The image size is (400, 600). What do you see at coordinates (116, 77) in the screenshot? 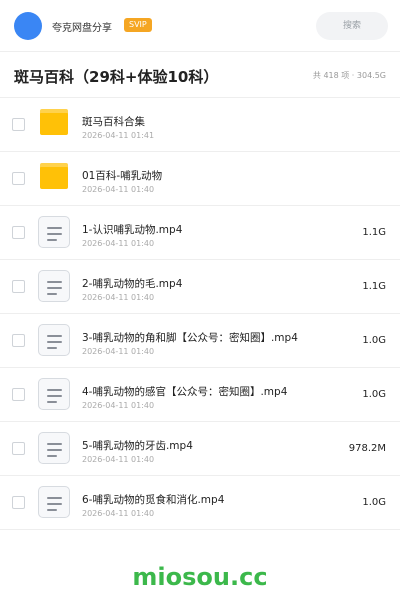
I see `folder-title: 斑马百科（29科+体验10科）` at bounding box center [116, 77].